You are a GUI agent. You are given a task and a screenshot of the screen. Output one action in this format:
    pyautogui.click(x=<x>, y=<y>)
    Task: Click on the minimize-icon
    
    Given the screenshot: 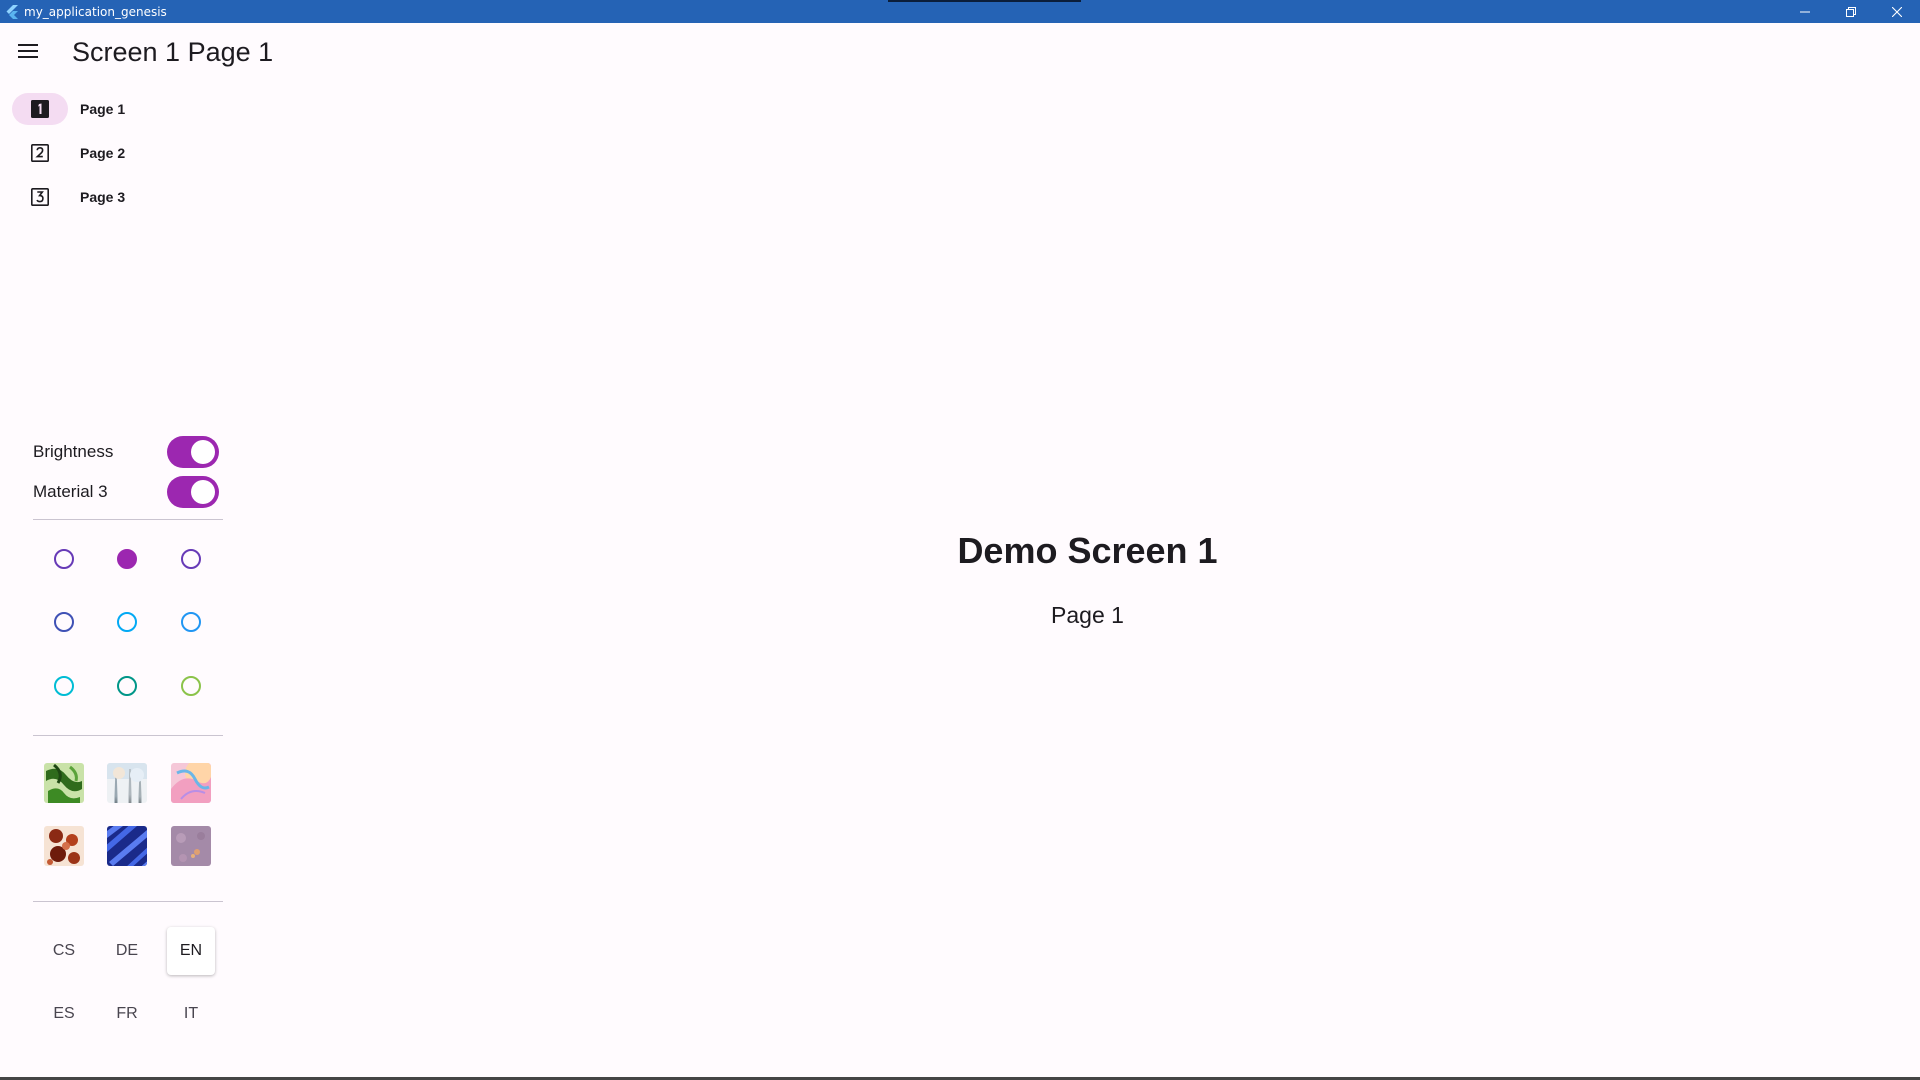 What is the action you would take?
    pyautogui.click(x=1805, y=11)
    